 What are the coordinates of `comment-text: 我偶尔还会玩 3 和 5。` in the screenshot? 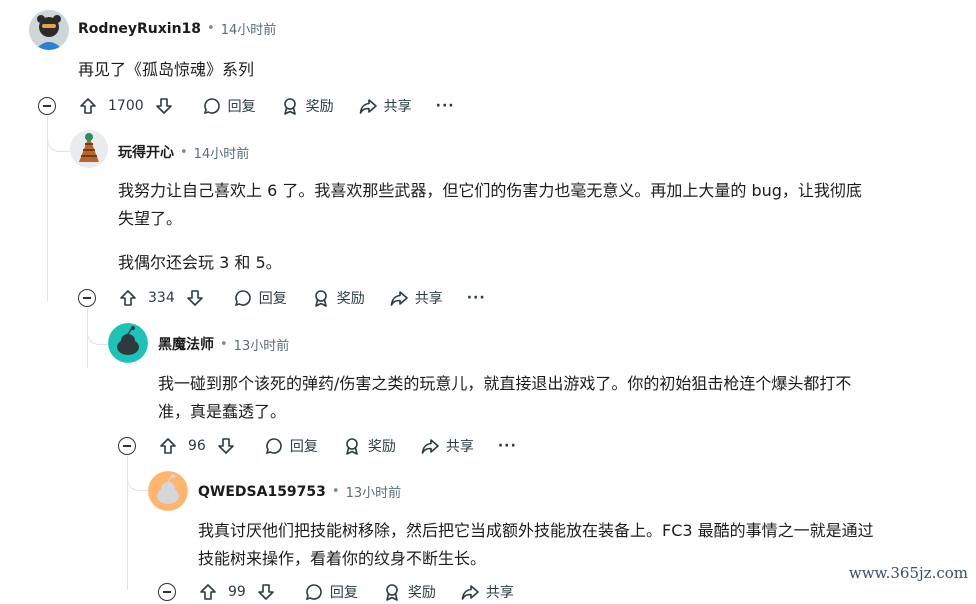 It's located at (200, 262).